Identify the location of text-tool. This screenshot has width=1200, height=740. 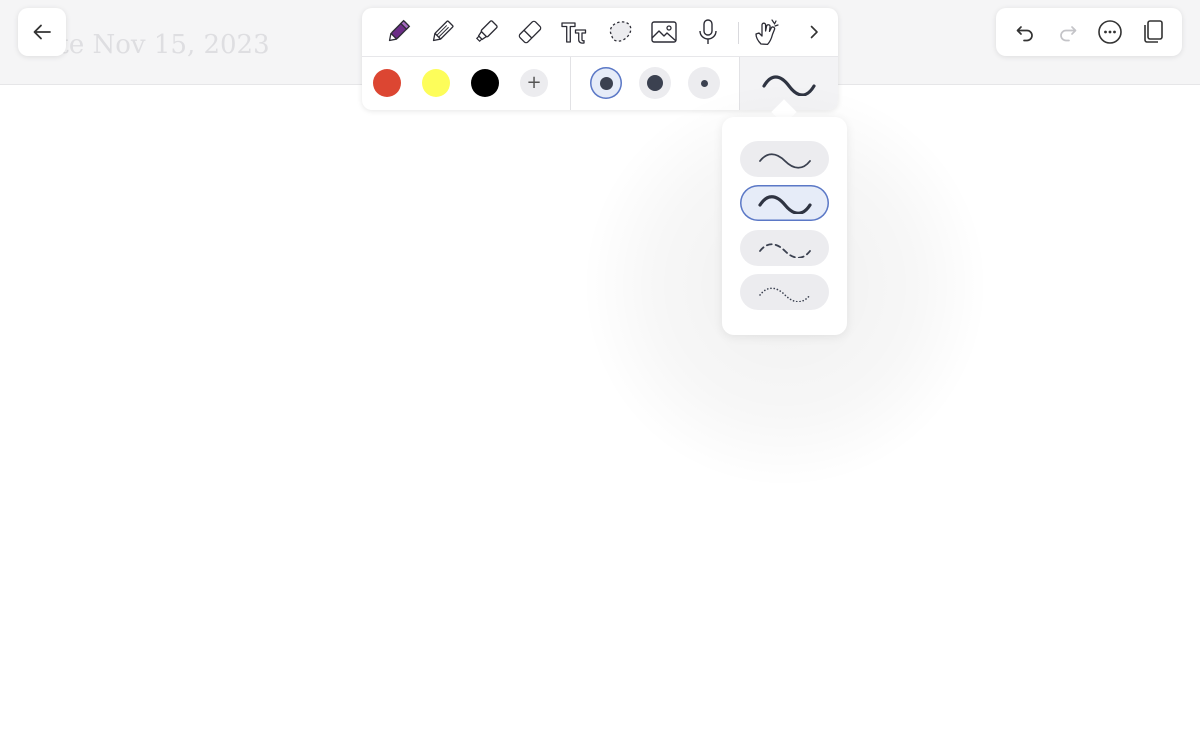
(575, 32).